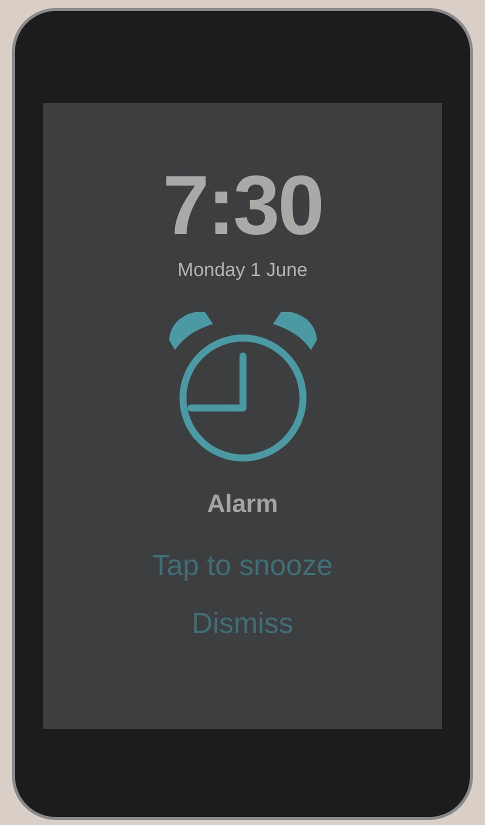 The width and height of the screenshot is (485, 825). I want to click on date-label: Monday 1 June, so click(243, 271).